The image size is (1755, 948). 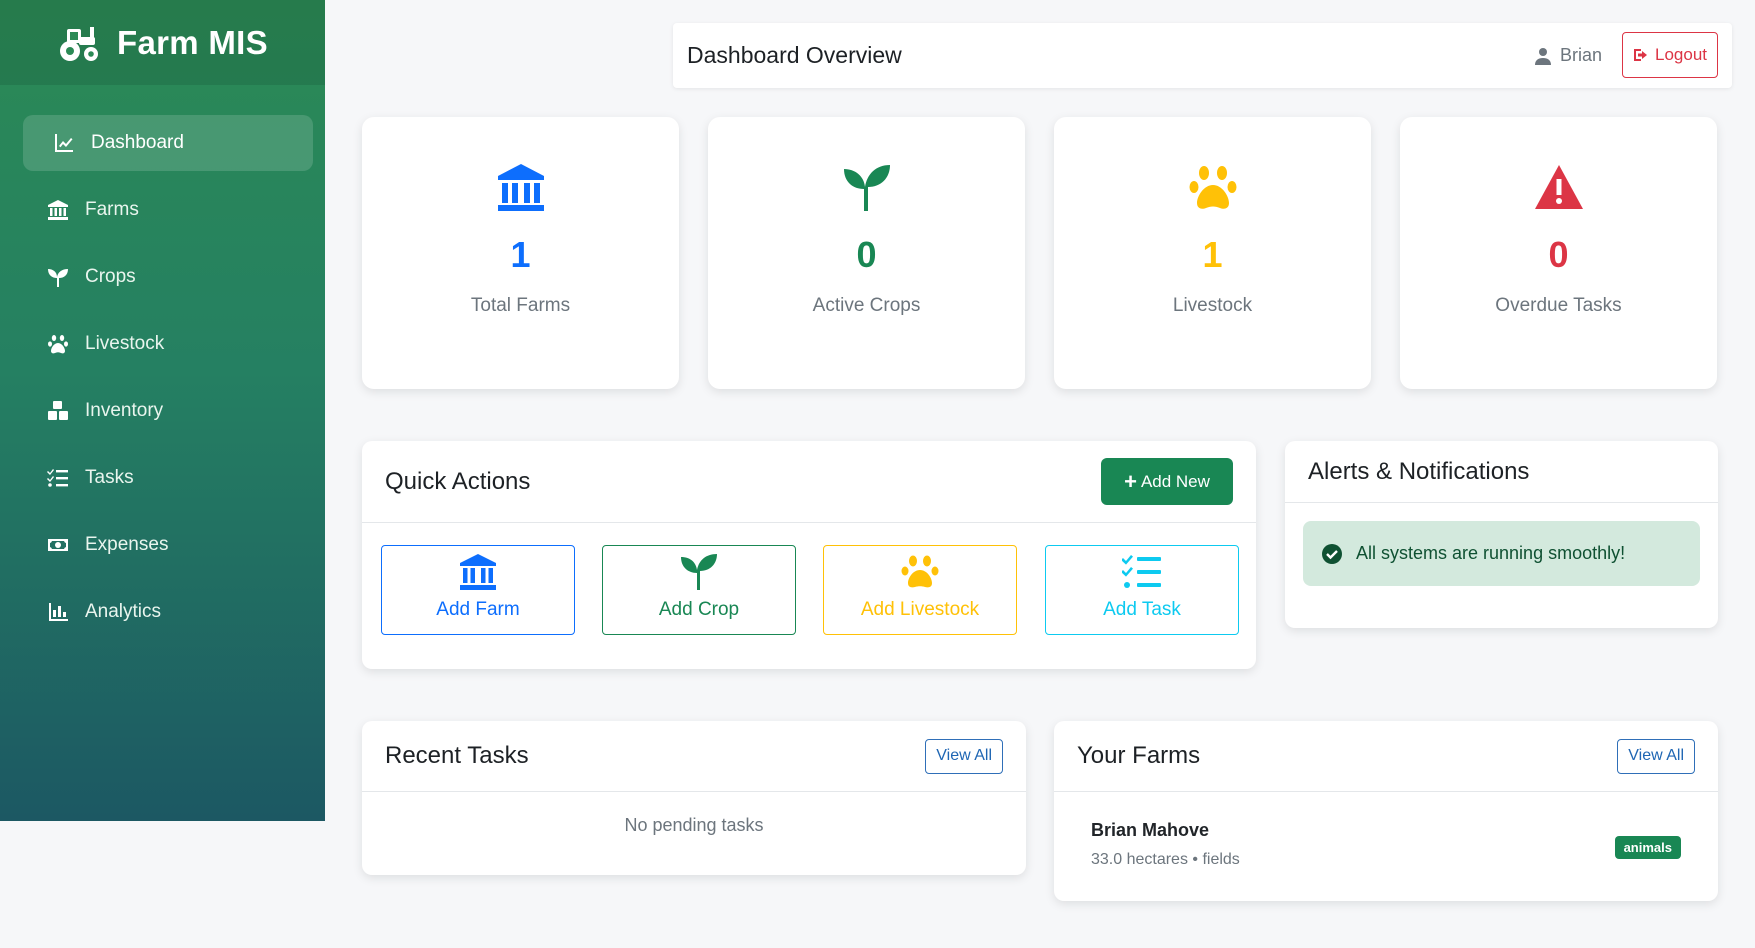 What do you see at coordinates (694, 798) in the screenshot?
I see `recent-tasks-card: Recent Tasks View All No pending tasks` at bounding box center [694, 798].